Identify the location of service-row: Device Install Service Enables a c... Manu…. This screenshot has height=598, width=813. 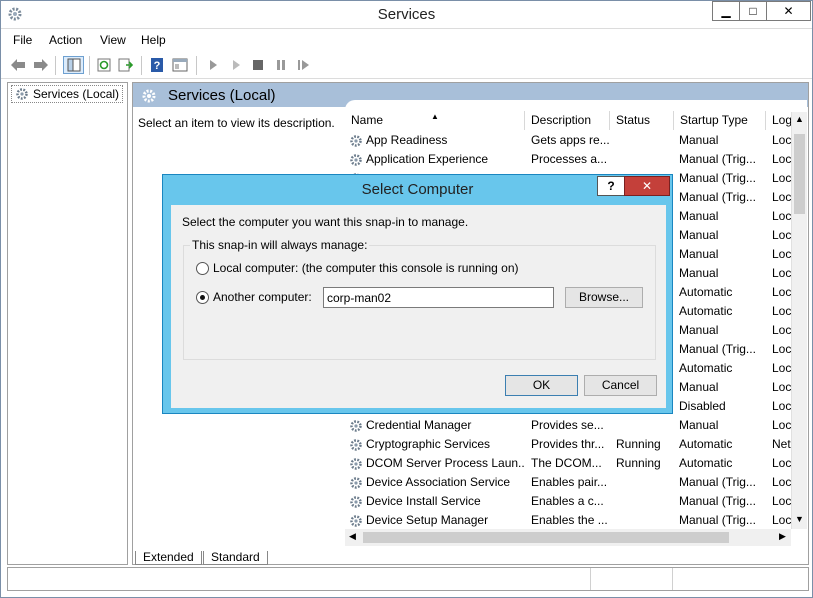
(575, 501).